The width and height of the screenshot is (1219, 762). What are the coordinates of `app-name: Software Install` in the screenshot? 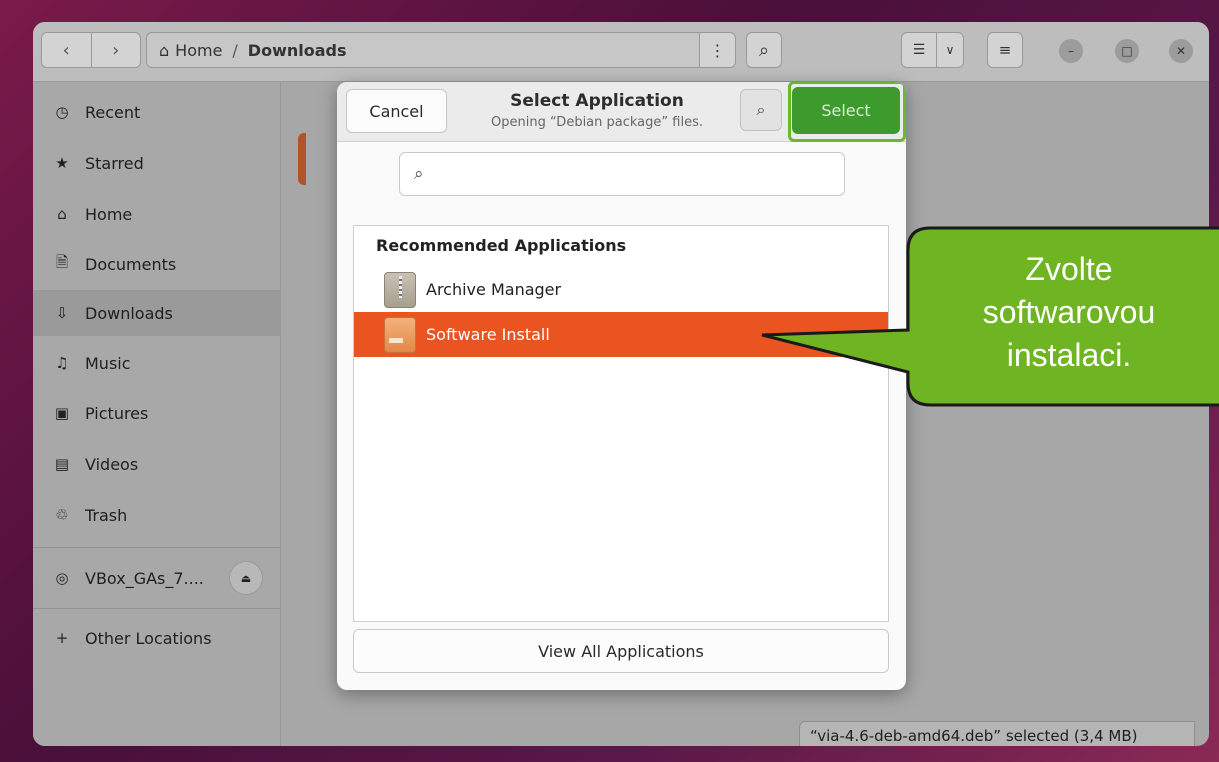 It's located at (488, 334).